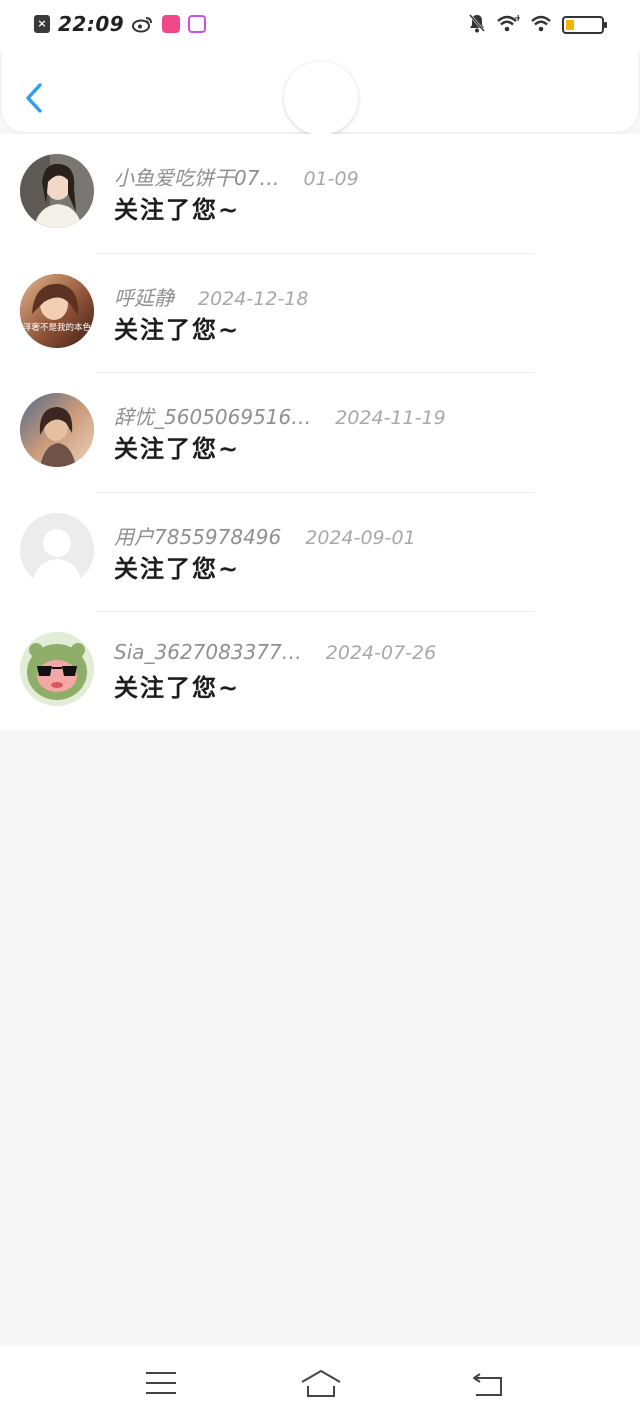 The width and height of the screenshot is (640, 1422). Describe the element at coordinates (320, 552) in the screenshot. I see `list-item: 用户7855978496 2024-09-01 关注了您~` at that location.